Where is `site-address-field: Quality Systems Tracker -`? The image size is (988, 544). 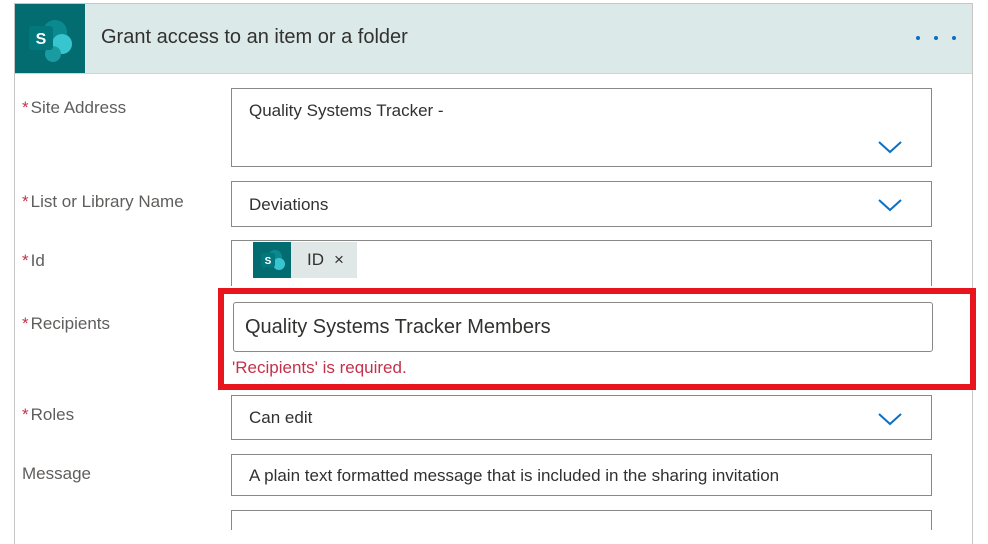
site-address-field: Quality Systems Tracker - is located at coordinates (581, 127).